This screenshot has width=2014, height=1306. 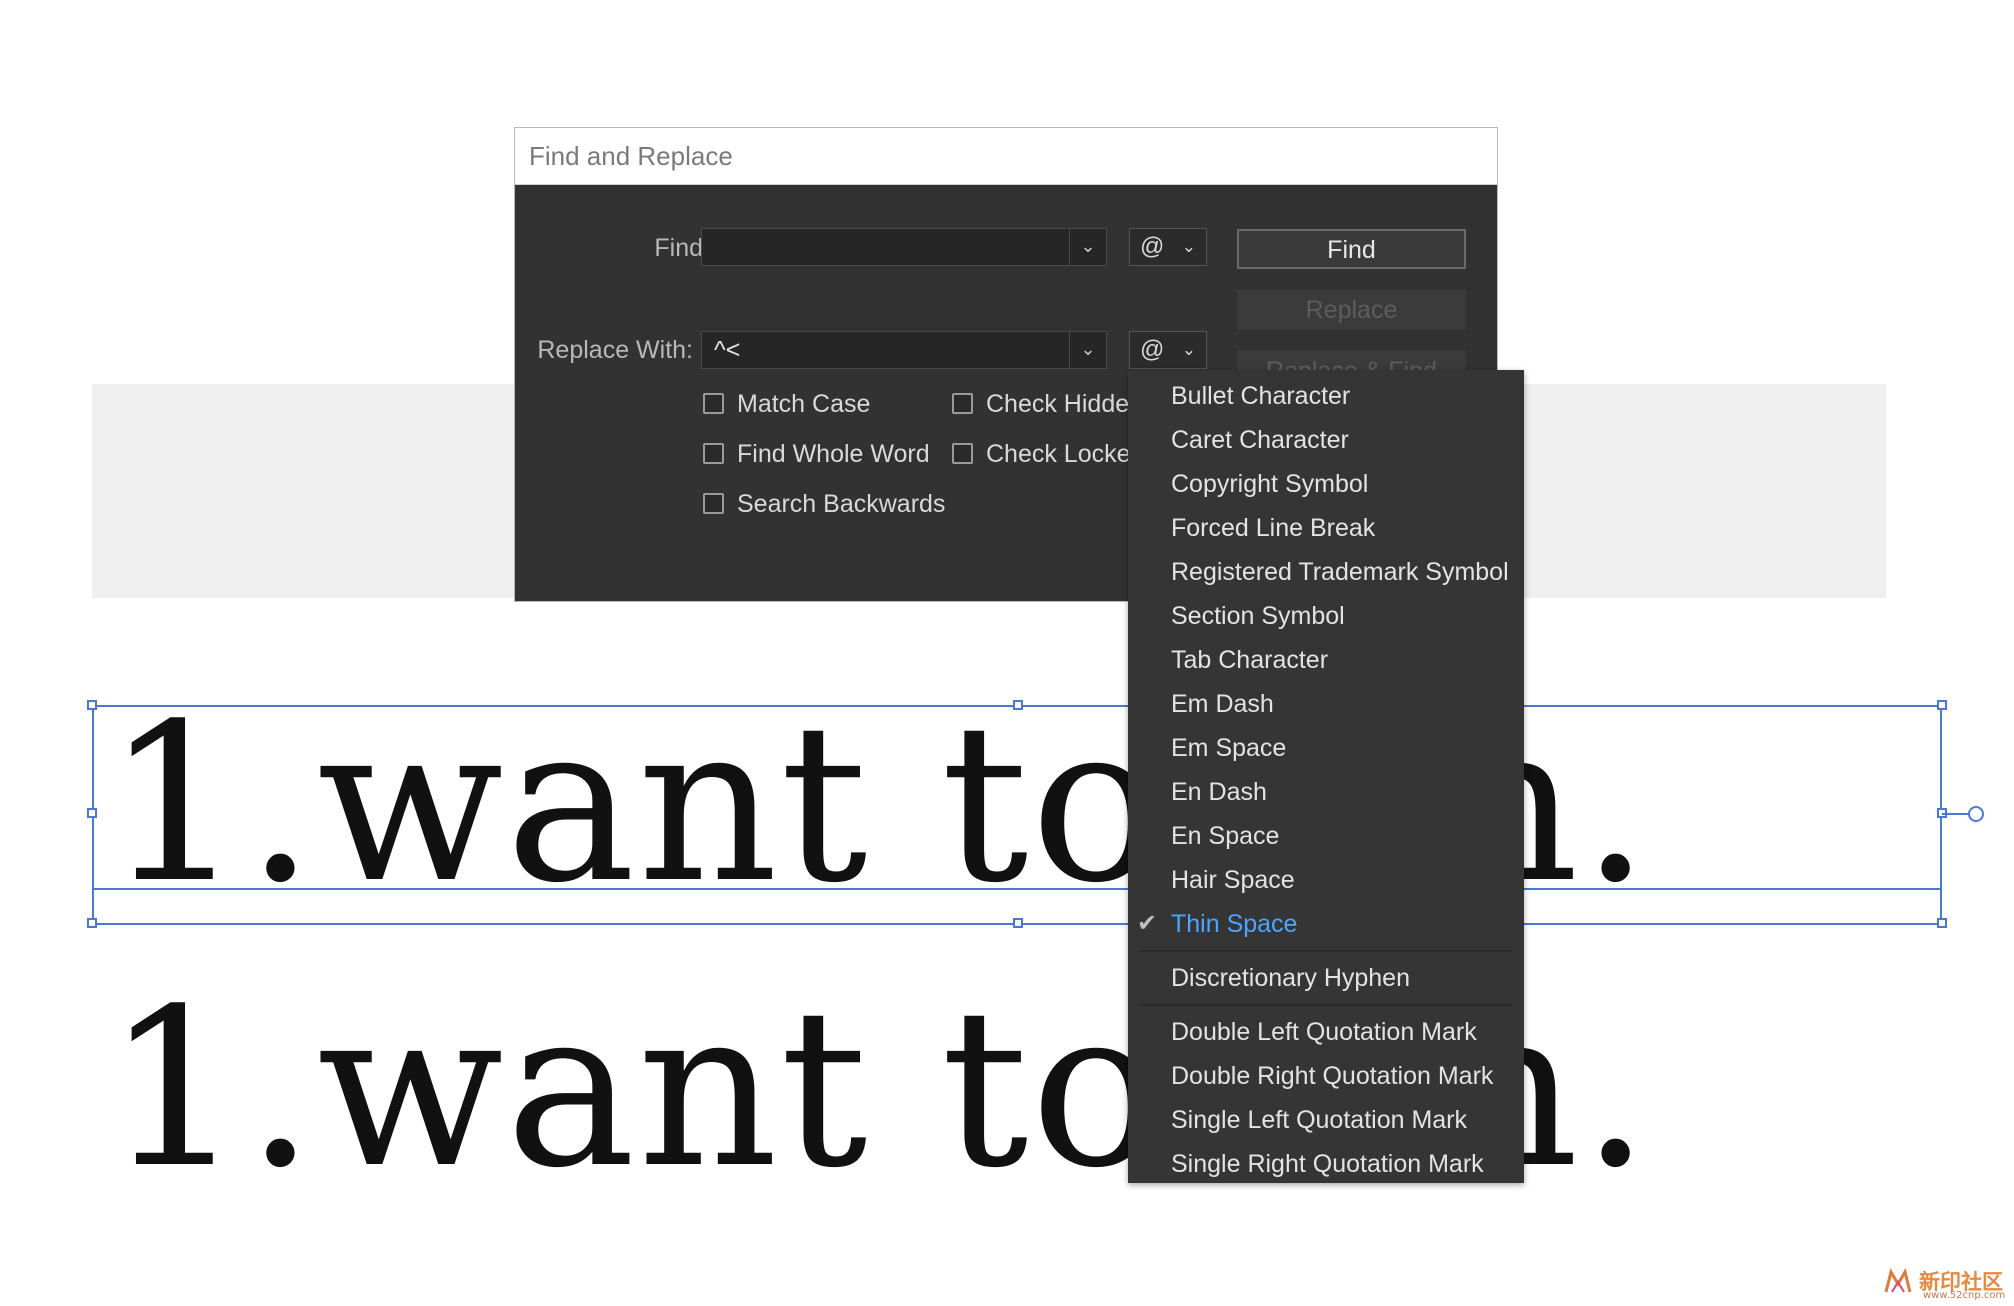 What do you see at coordinates (1147, 923) in the screenshot?
I see `checkmark-icon: ✔` at bounding box center [1147, 923].